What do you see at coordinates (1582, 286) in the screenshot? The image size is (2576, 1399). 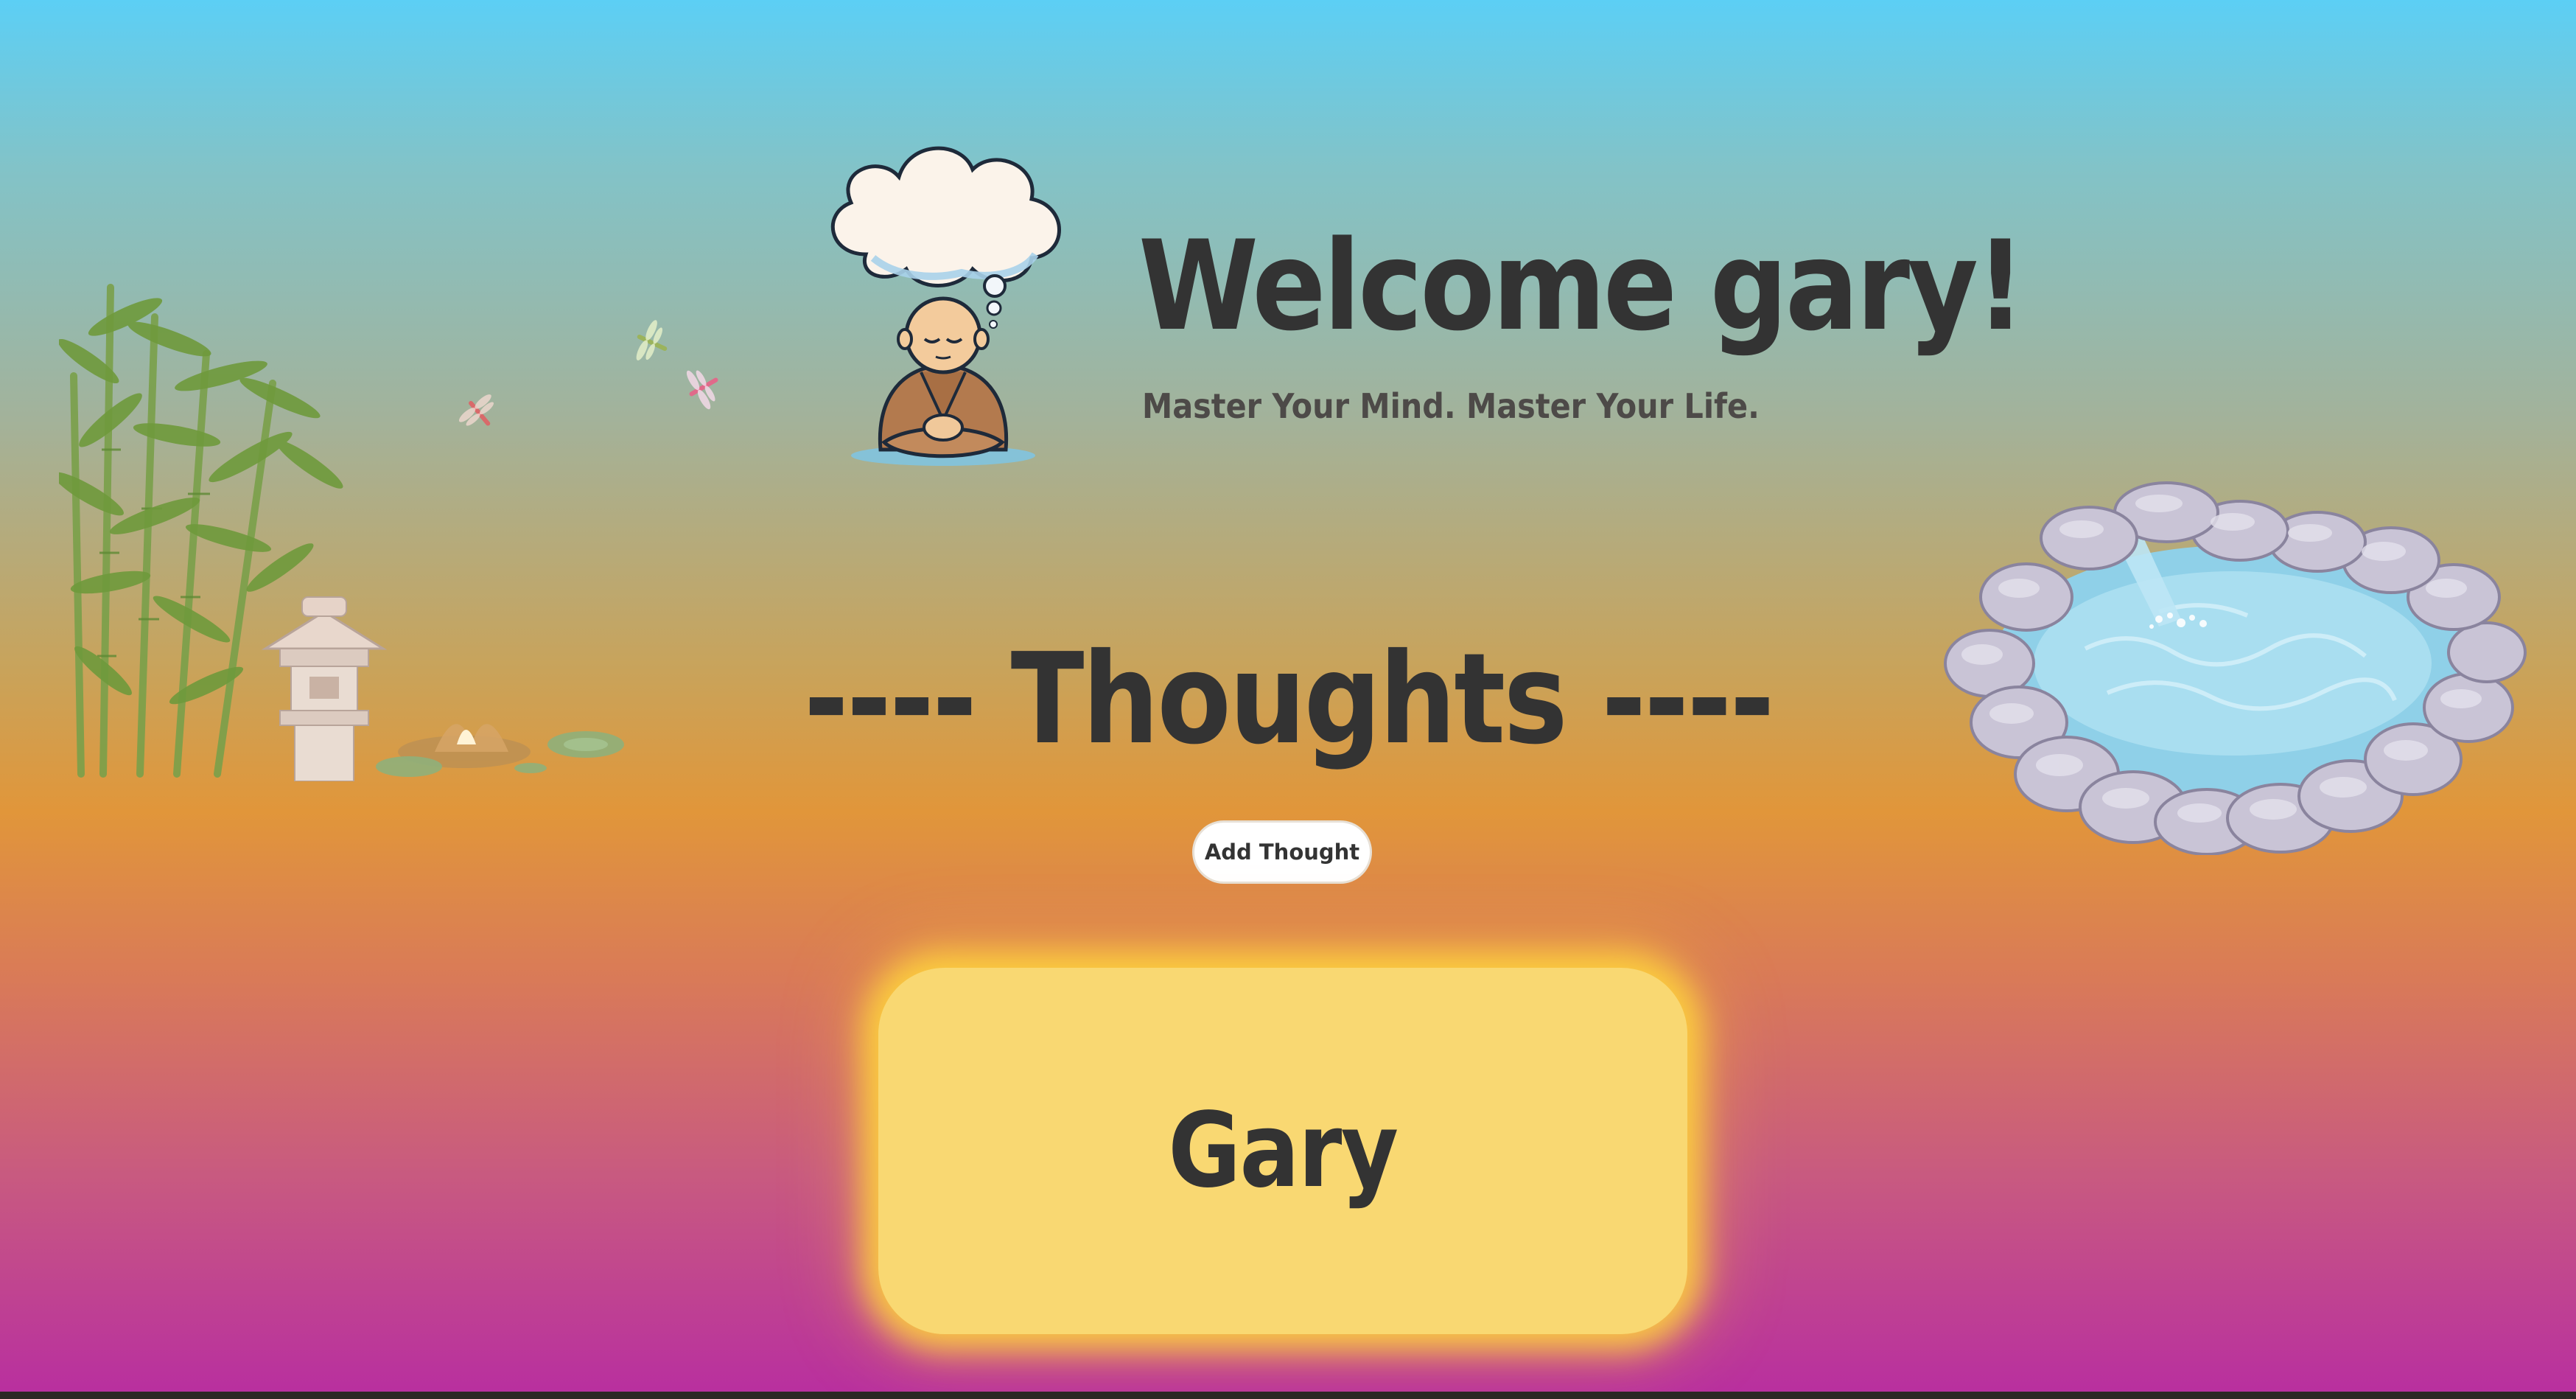 I see `welcome-title: Welcome gary!` at bounding box center [1582, 286].